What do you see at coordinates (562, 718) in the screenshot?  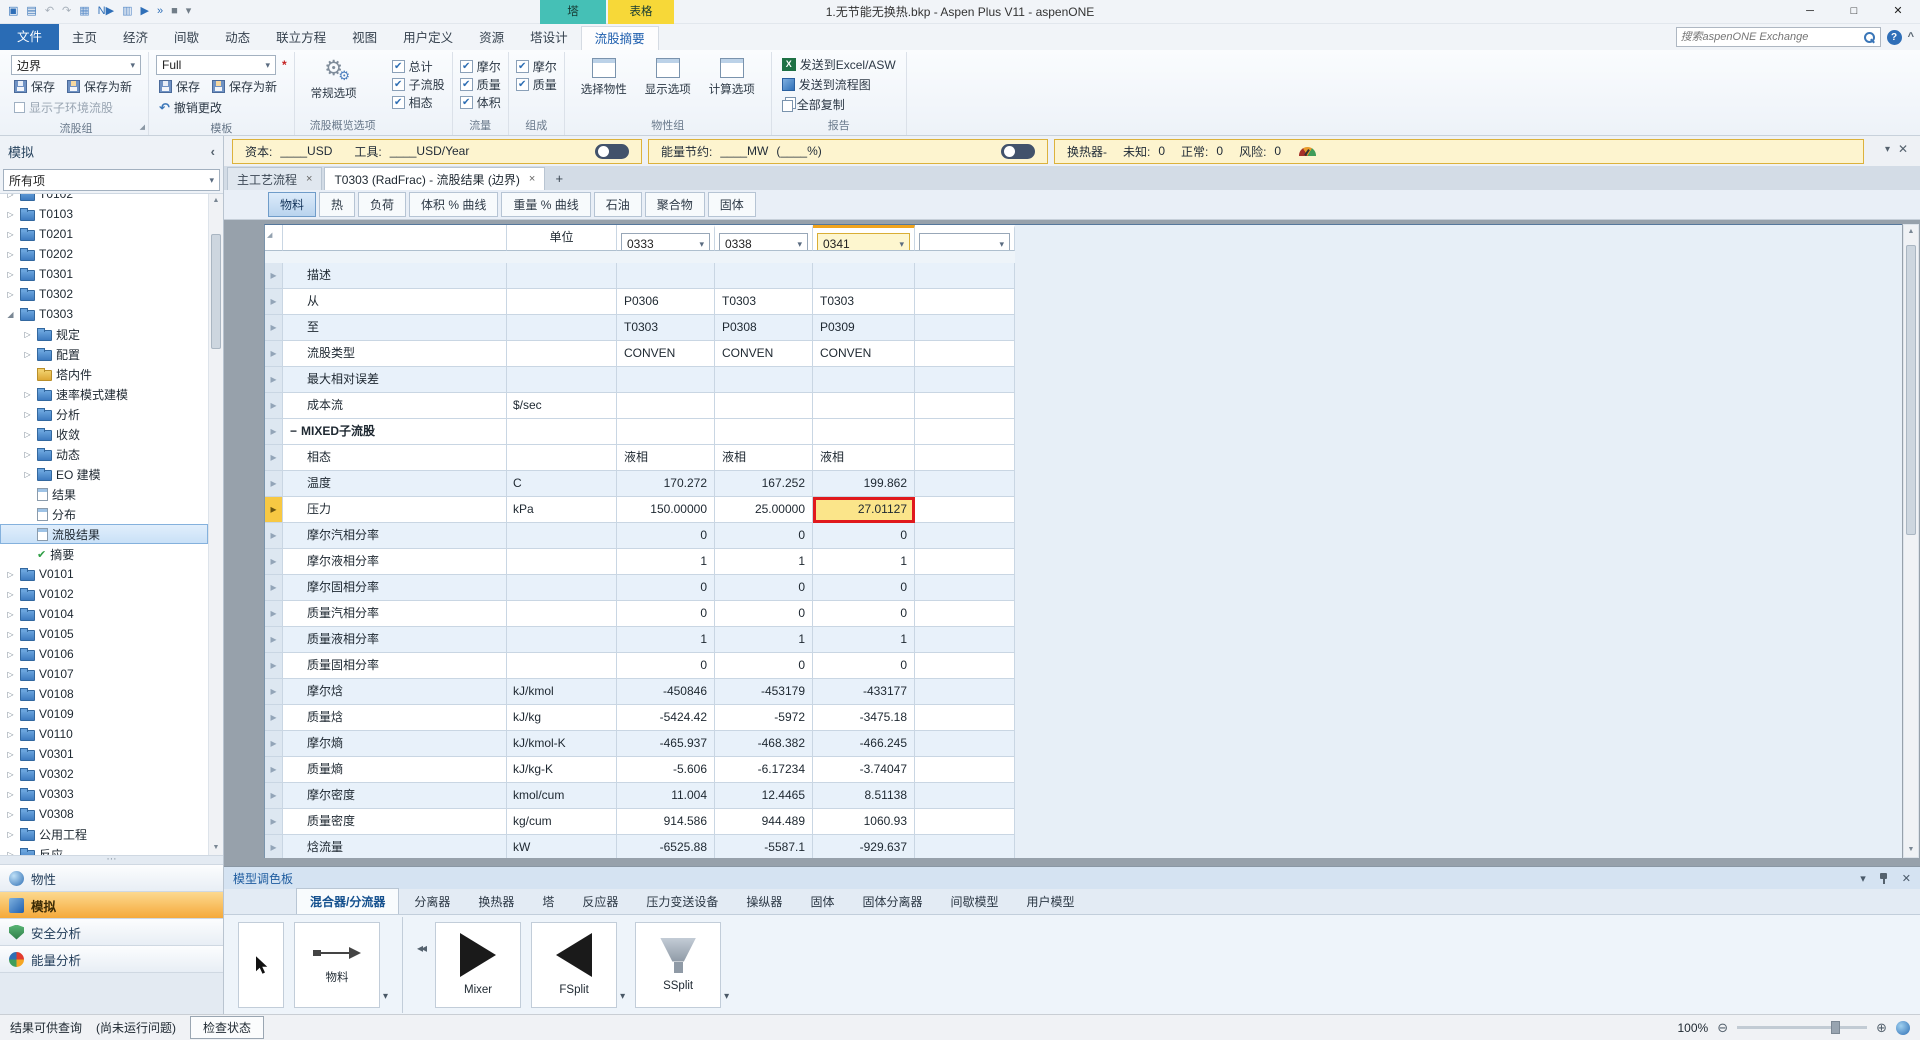 I see `unit-cell: kJ/kg` at bounding box center [562, 718].